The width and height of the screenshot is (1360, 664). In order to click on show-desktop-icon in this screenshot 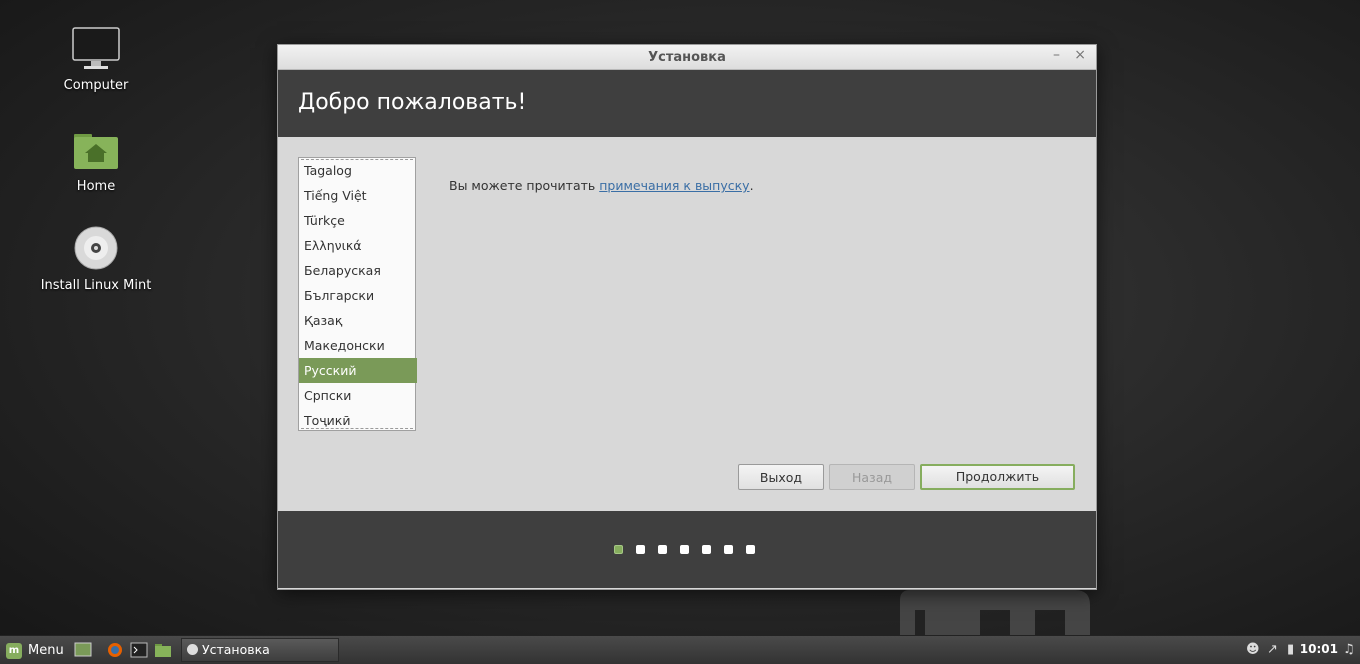, I will do `click(83, 650)`.